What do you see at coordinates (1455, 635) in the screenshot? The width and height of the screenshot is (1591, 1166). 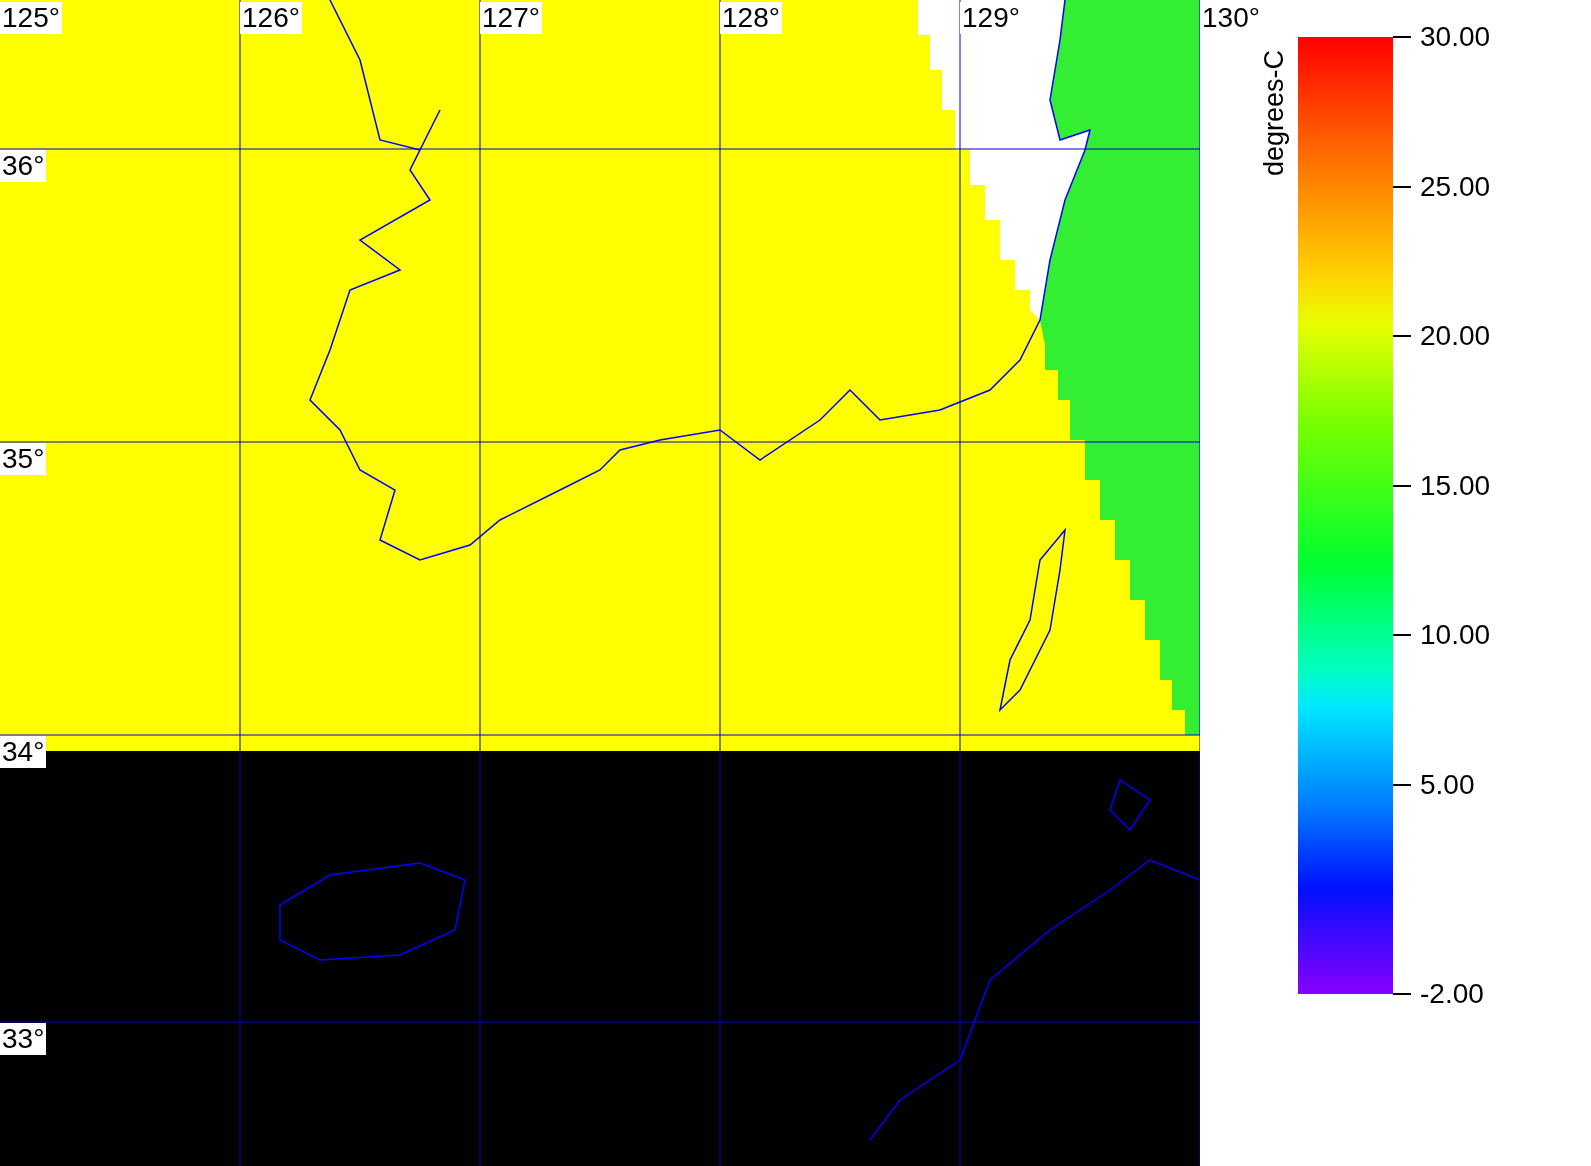 I see `colorbar-tick-label: 10.00` at bounding box center [1455, 635].